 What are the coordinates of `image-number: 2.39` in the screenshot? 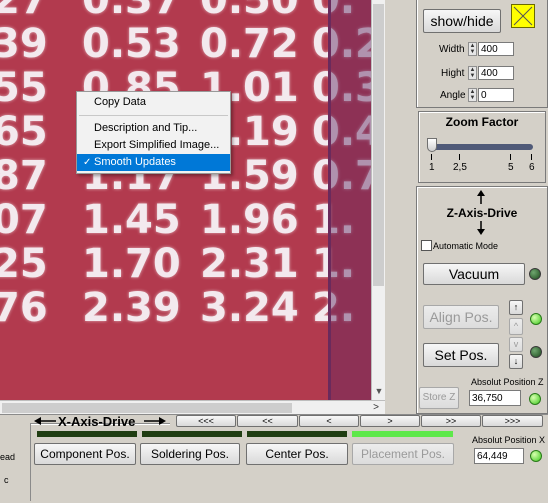 It's located at (131, 308).